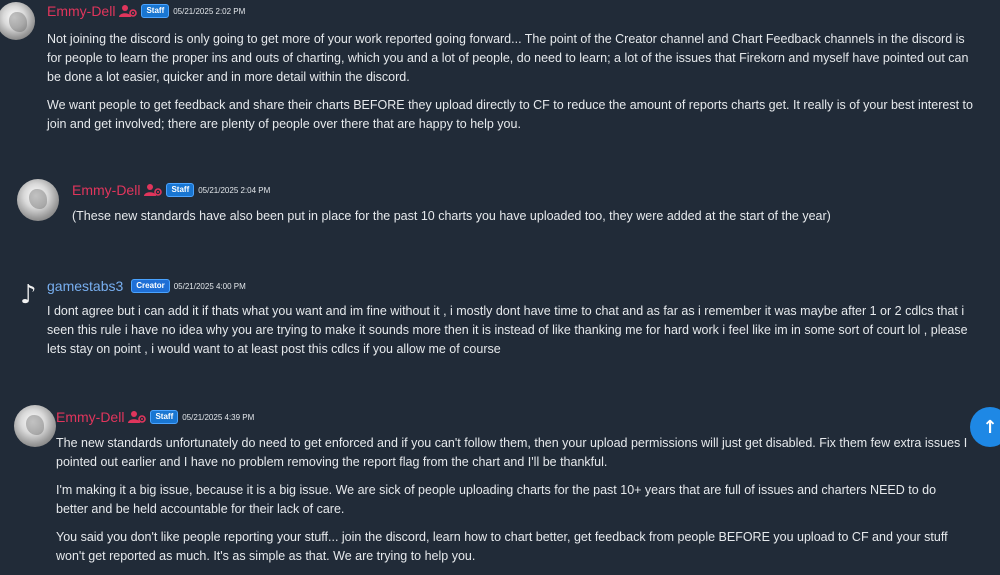  Describe the element at coordinates (28, 295) in the screenshot. I see `music-note-avatar-icon: ♪` at that location.